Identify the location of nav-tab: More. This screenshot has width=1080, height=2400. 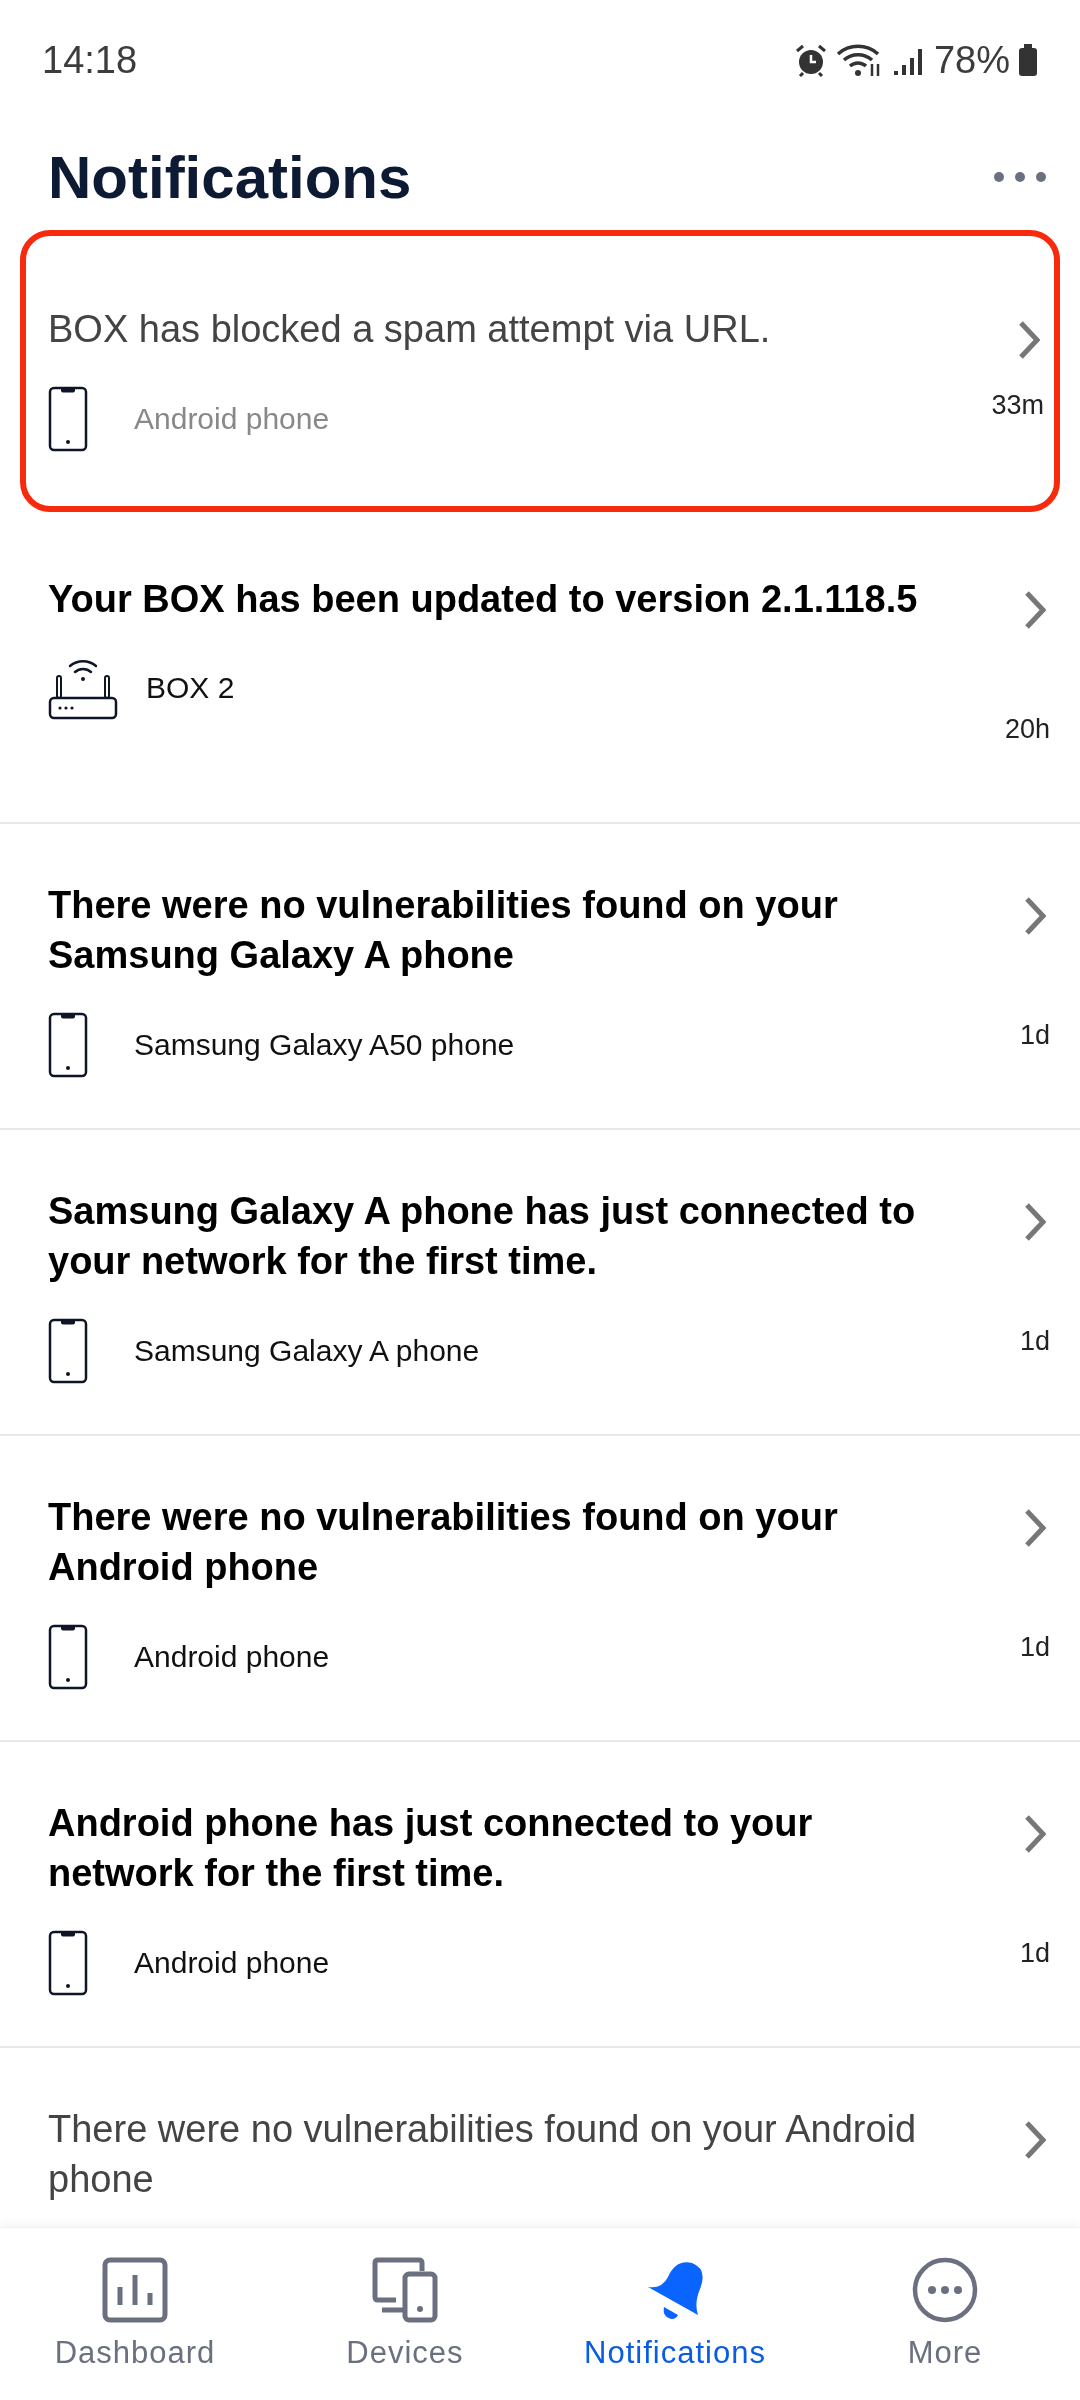
(945, 2314).